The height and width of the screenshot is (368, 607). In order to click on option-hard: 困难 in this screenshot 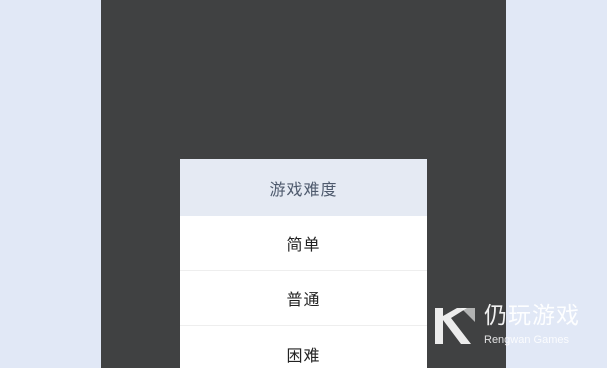, I will do `click(303, 347)`.